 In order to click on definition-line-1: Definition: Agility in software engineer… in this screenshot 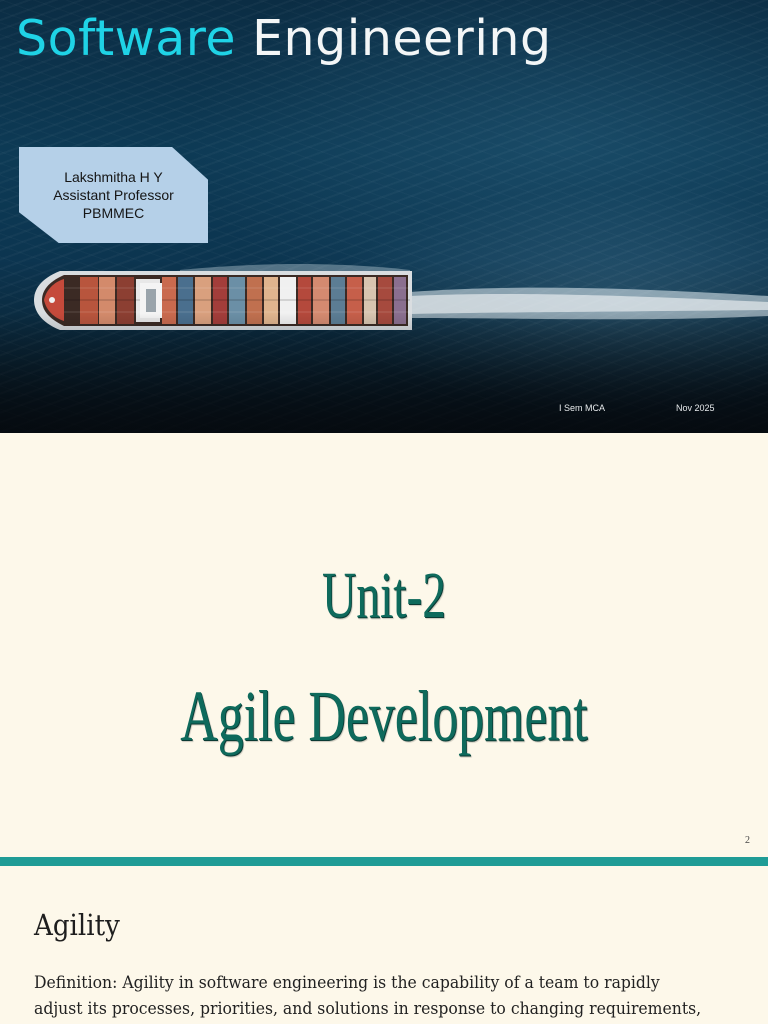, I will do `click(347, 983)`.